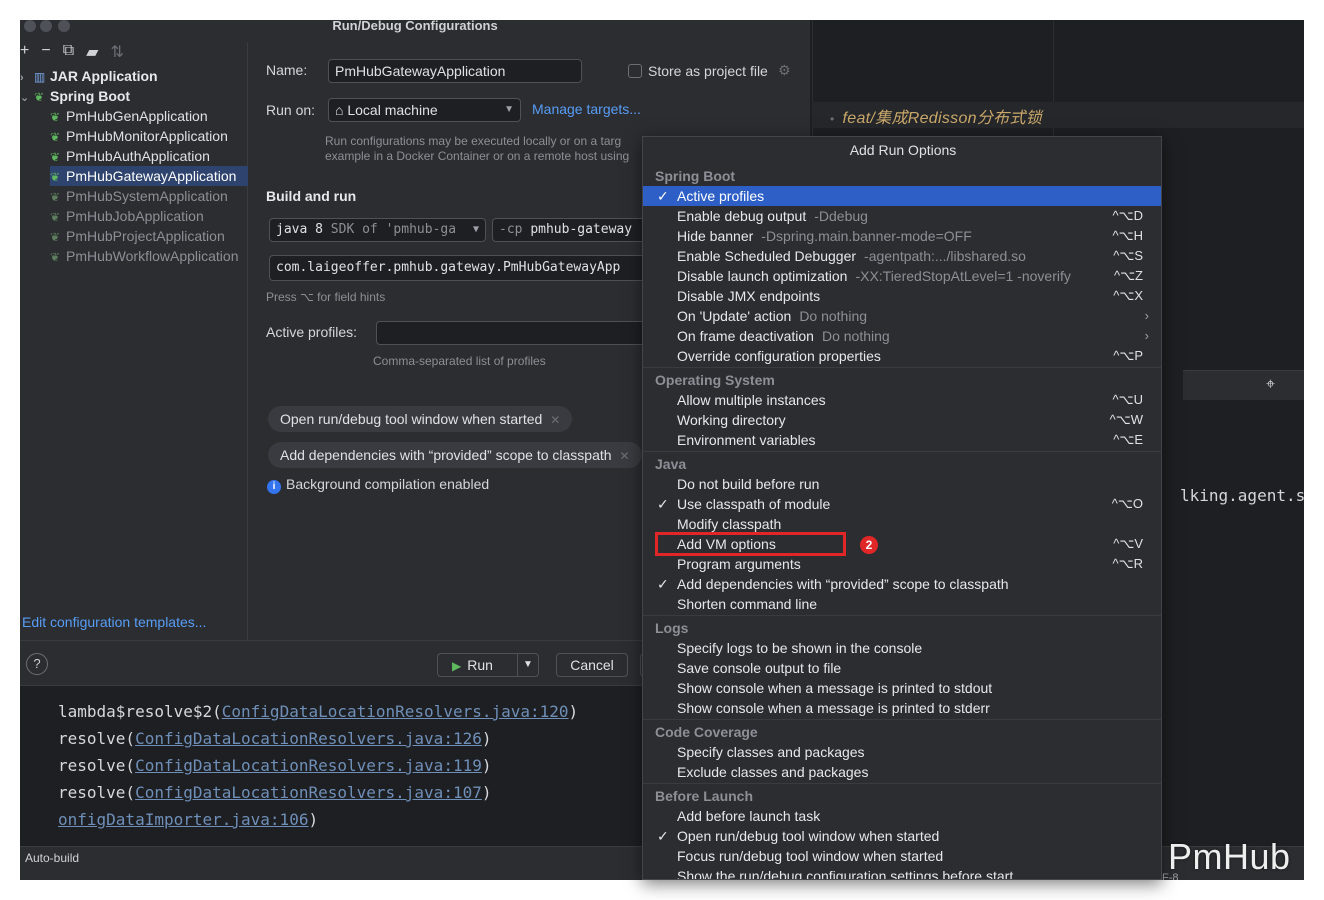 This screenshot has height=900, width=1324. What do you see at coordinates (902, 400) in the screenshot?
I see `run-option-item: Allow multiple instances ^⌥U` at bounding box center [902, 400].